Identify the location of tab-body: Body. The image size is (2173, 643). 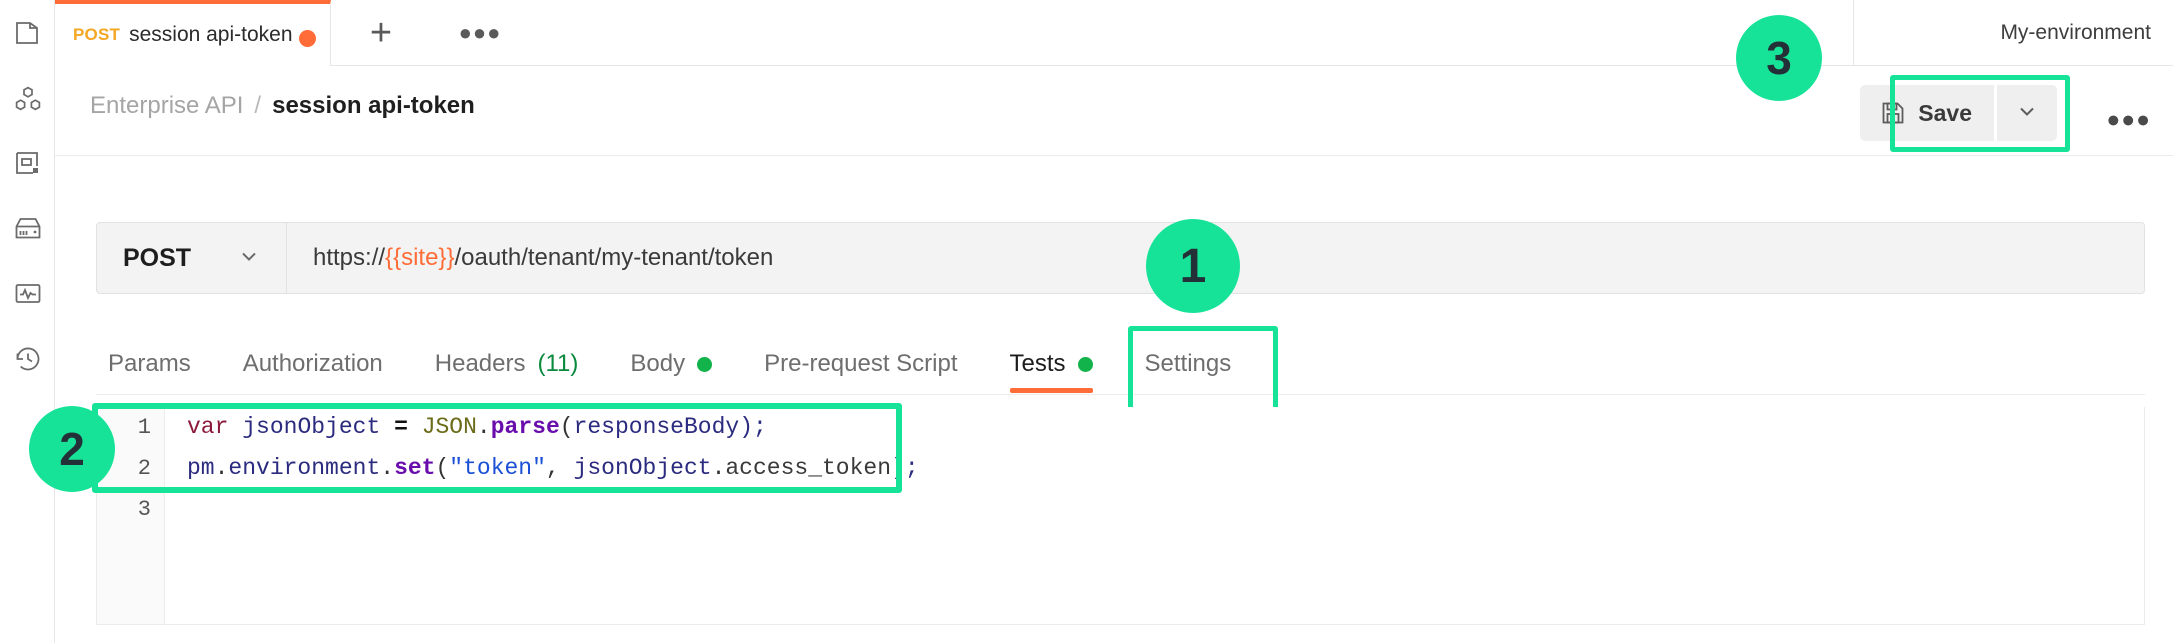
(671, 364).